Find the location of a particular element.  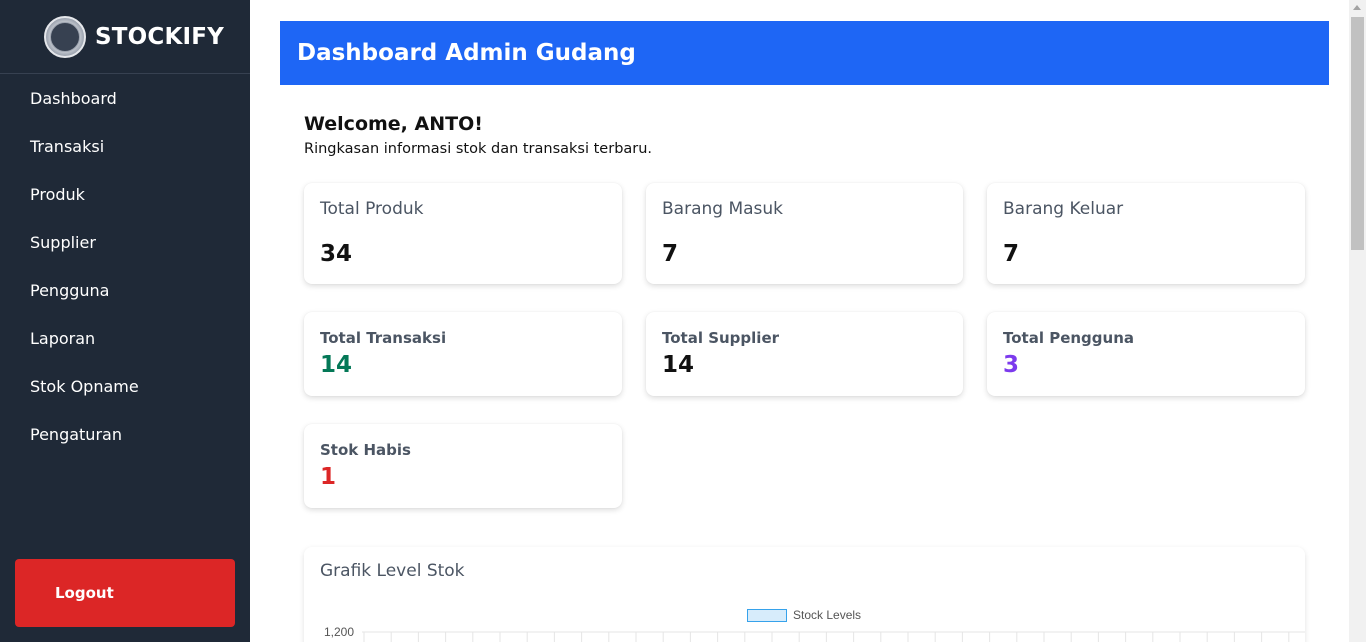

chart-title: Grafik Level Stok is located at coordinates (392, 571).